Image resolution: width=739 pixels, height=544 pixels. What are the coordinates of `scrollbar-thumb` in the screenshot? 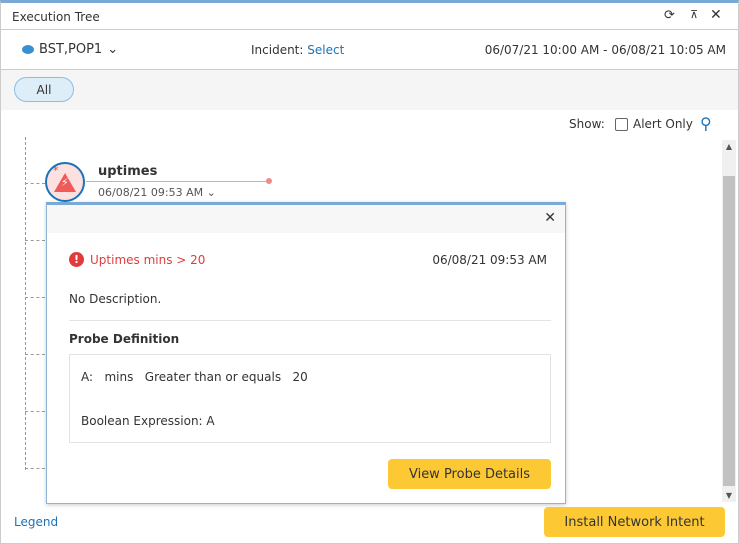 It's located at (729, 331).